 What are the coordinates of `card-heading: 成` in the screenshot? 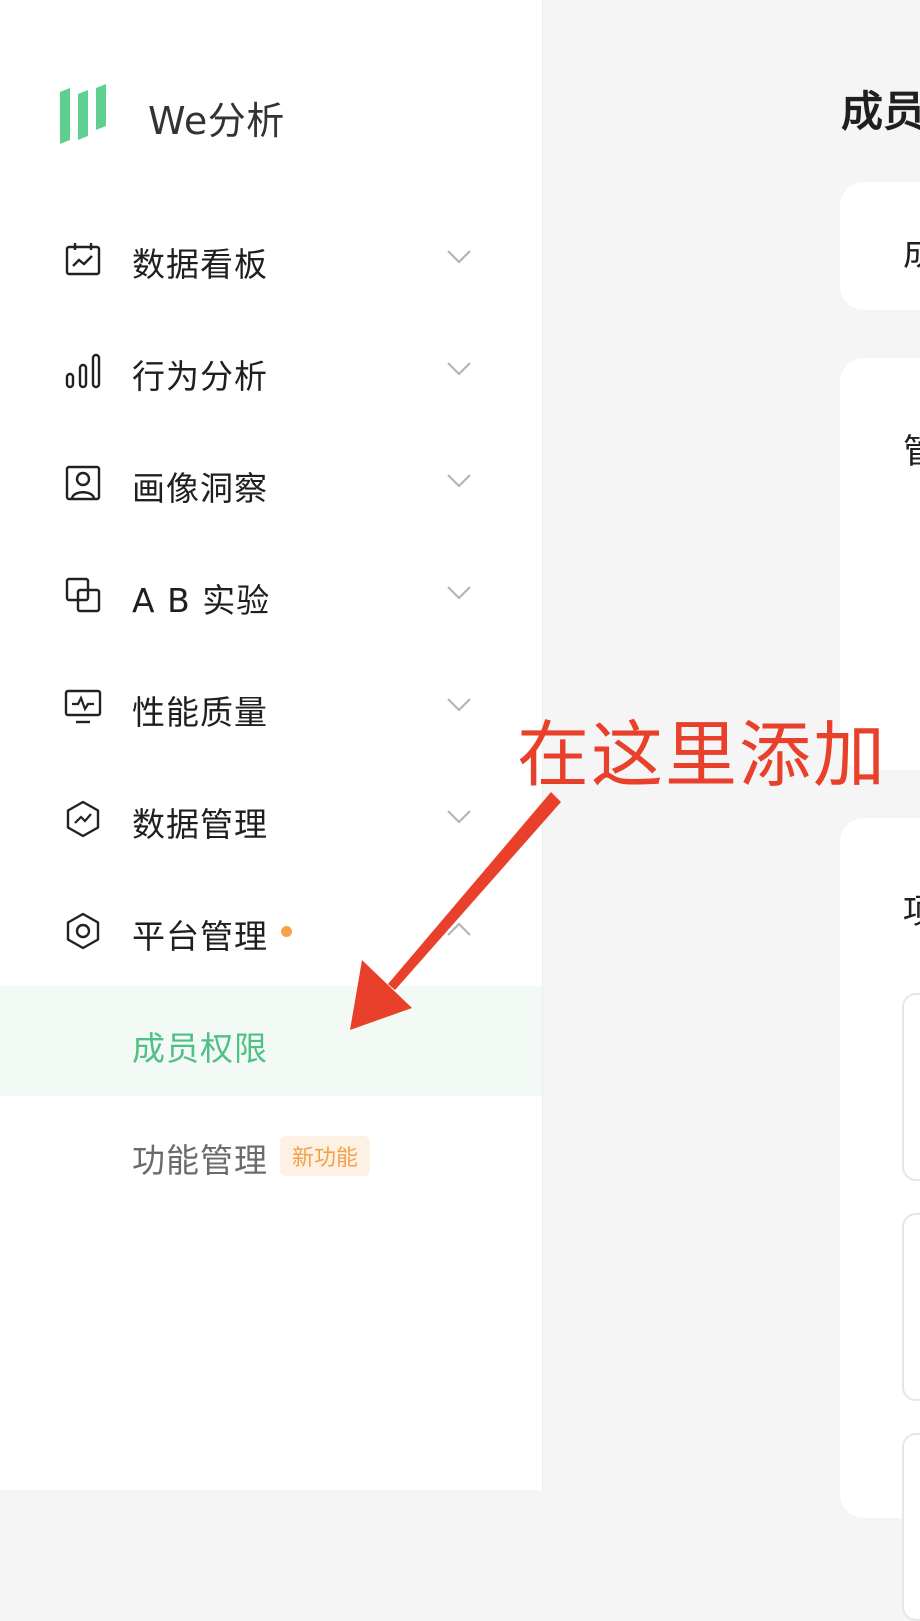 It's located at (911, 250).